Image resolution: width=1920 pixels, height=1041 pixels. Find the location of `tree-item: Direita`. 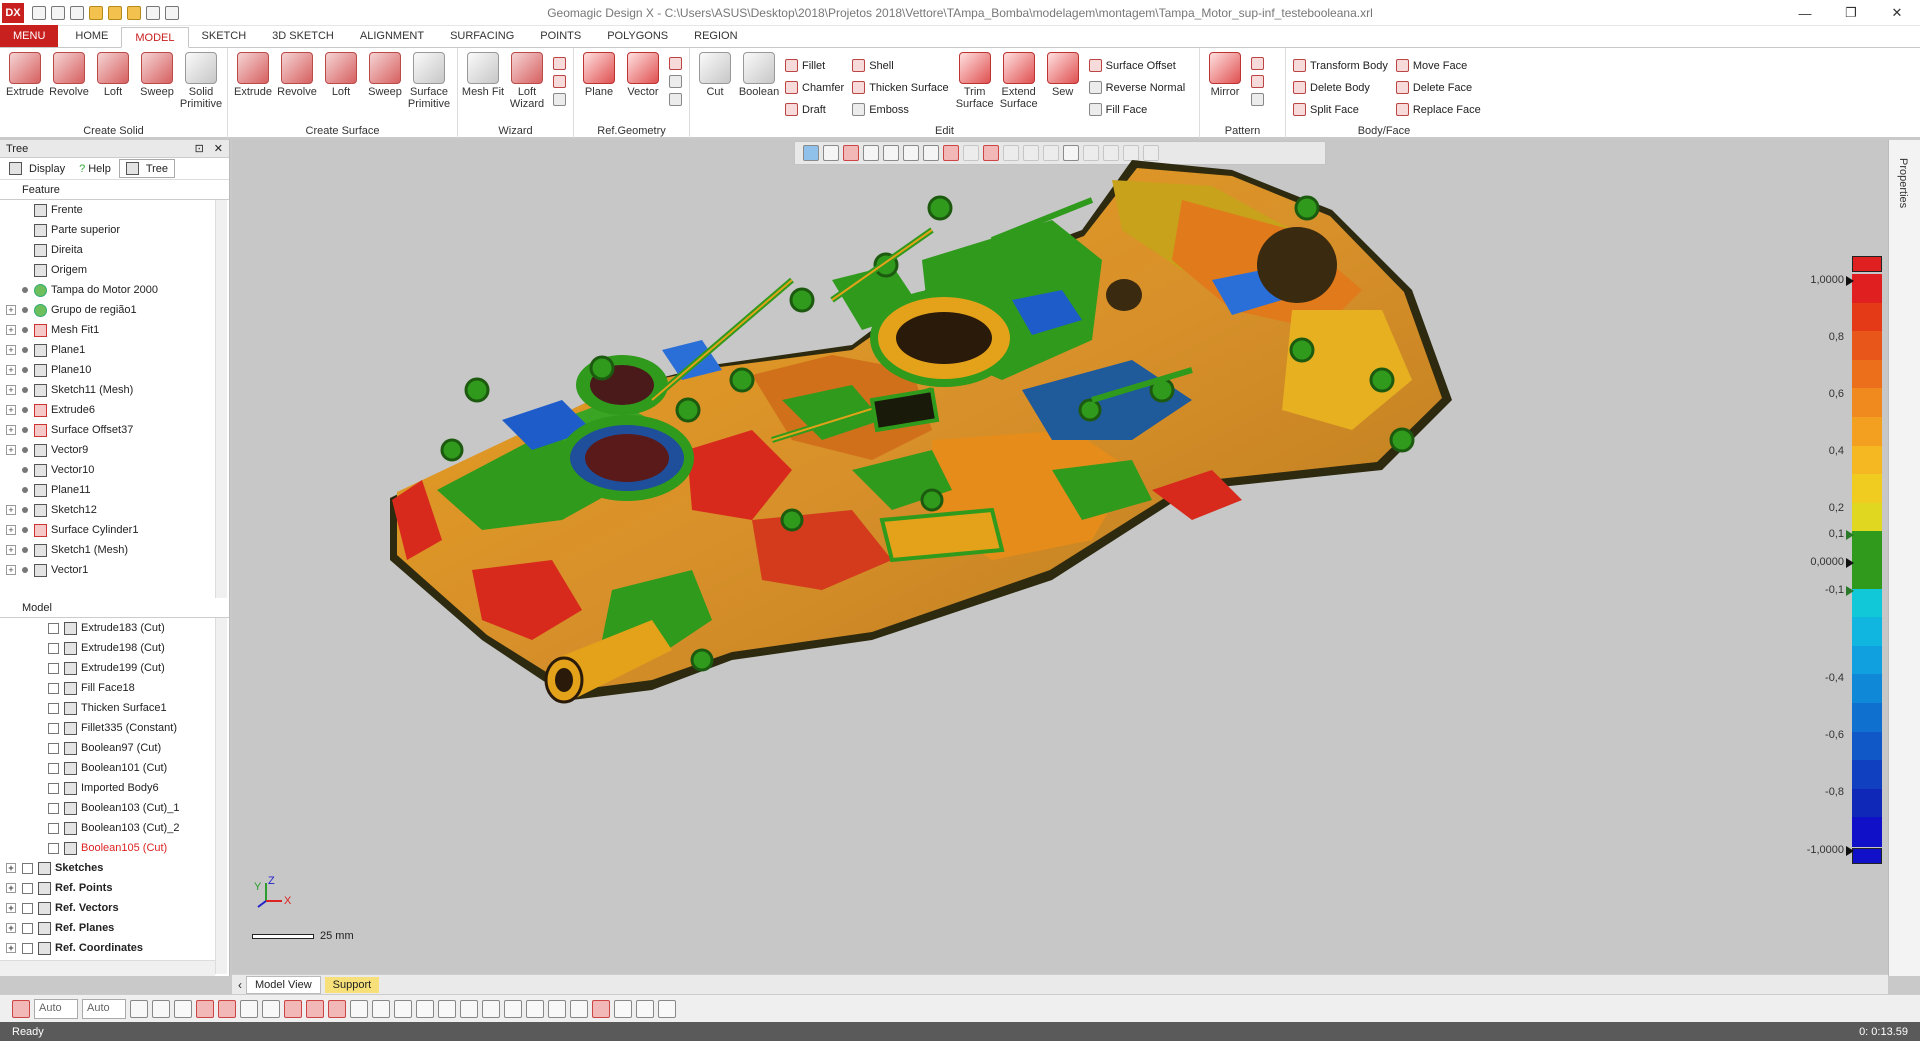

tree-item: Direita is located at coordinates (114, 250).